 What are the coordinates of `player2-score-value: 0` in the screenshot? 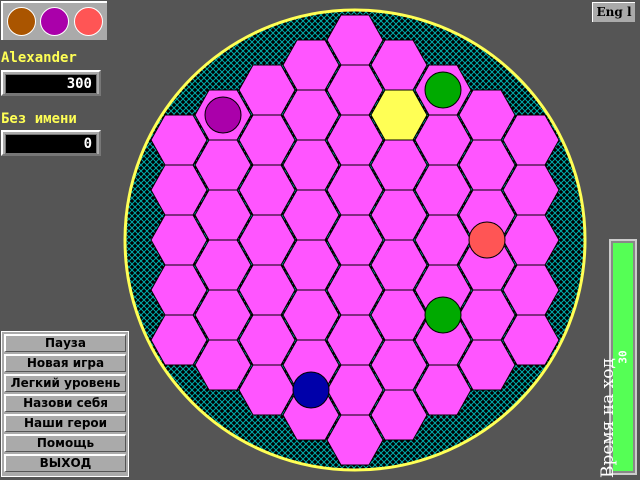 It's located at (51, 144).